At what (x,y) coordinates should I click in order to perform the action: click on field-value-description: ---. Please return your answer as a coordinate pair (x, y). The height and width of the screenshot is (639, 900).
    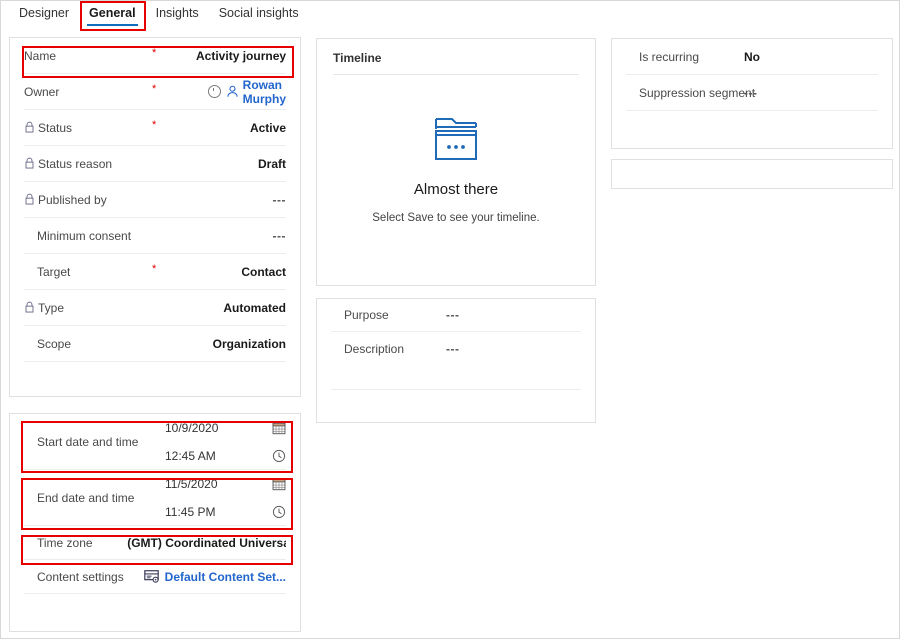
    Looking at the image, I should click on (453, 349).